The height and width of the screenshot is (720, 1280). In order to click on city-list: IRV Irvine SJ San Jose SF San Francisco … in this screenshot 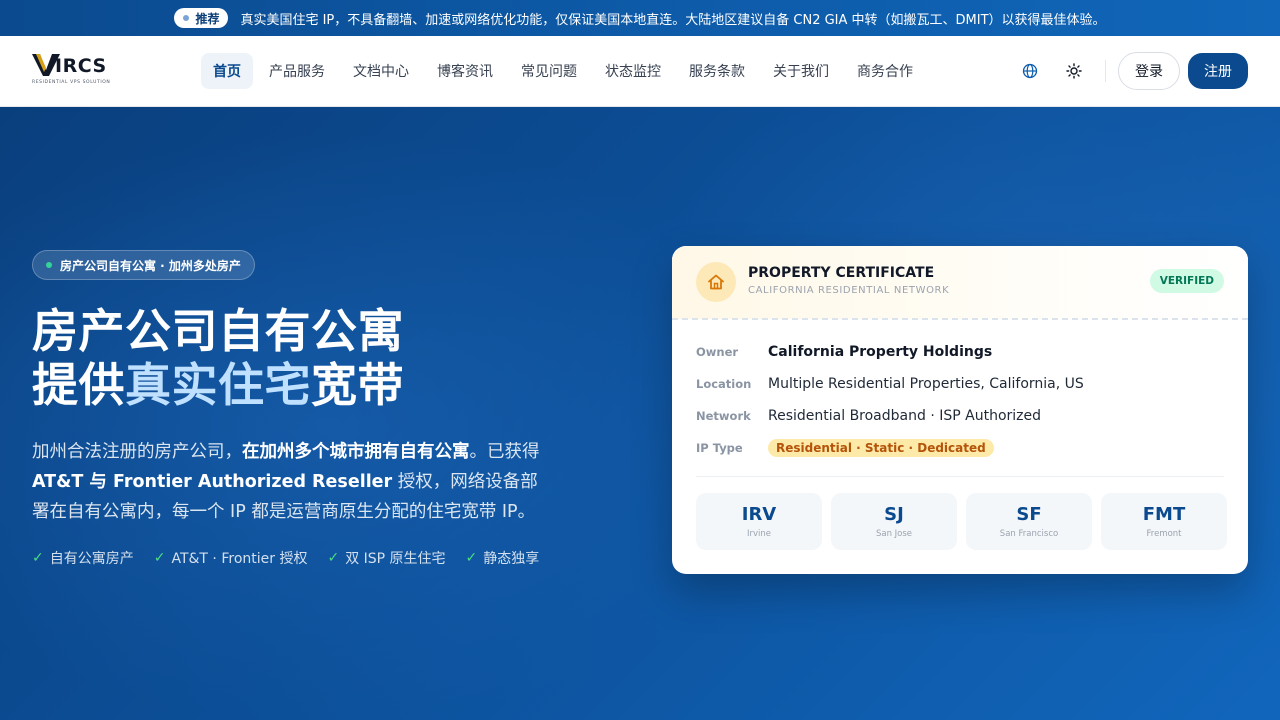, I will do `click(961, 521)`.